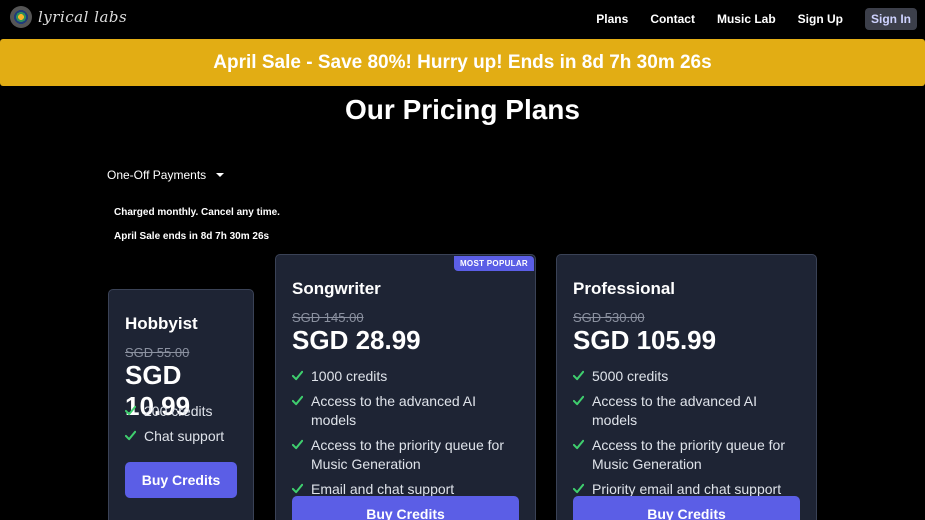 This screenshot has width=925, height=520. Describe the element at coordinates (407, 376) in the screenshot. I see `feature-item: 1000 credits` at that location.